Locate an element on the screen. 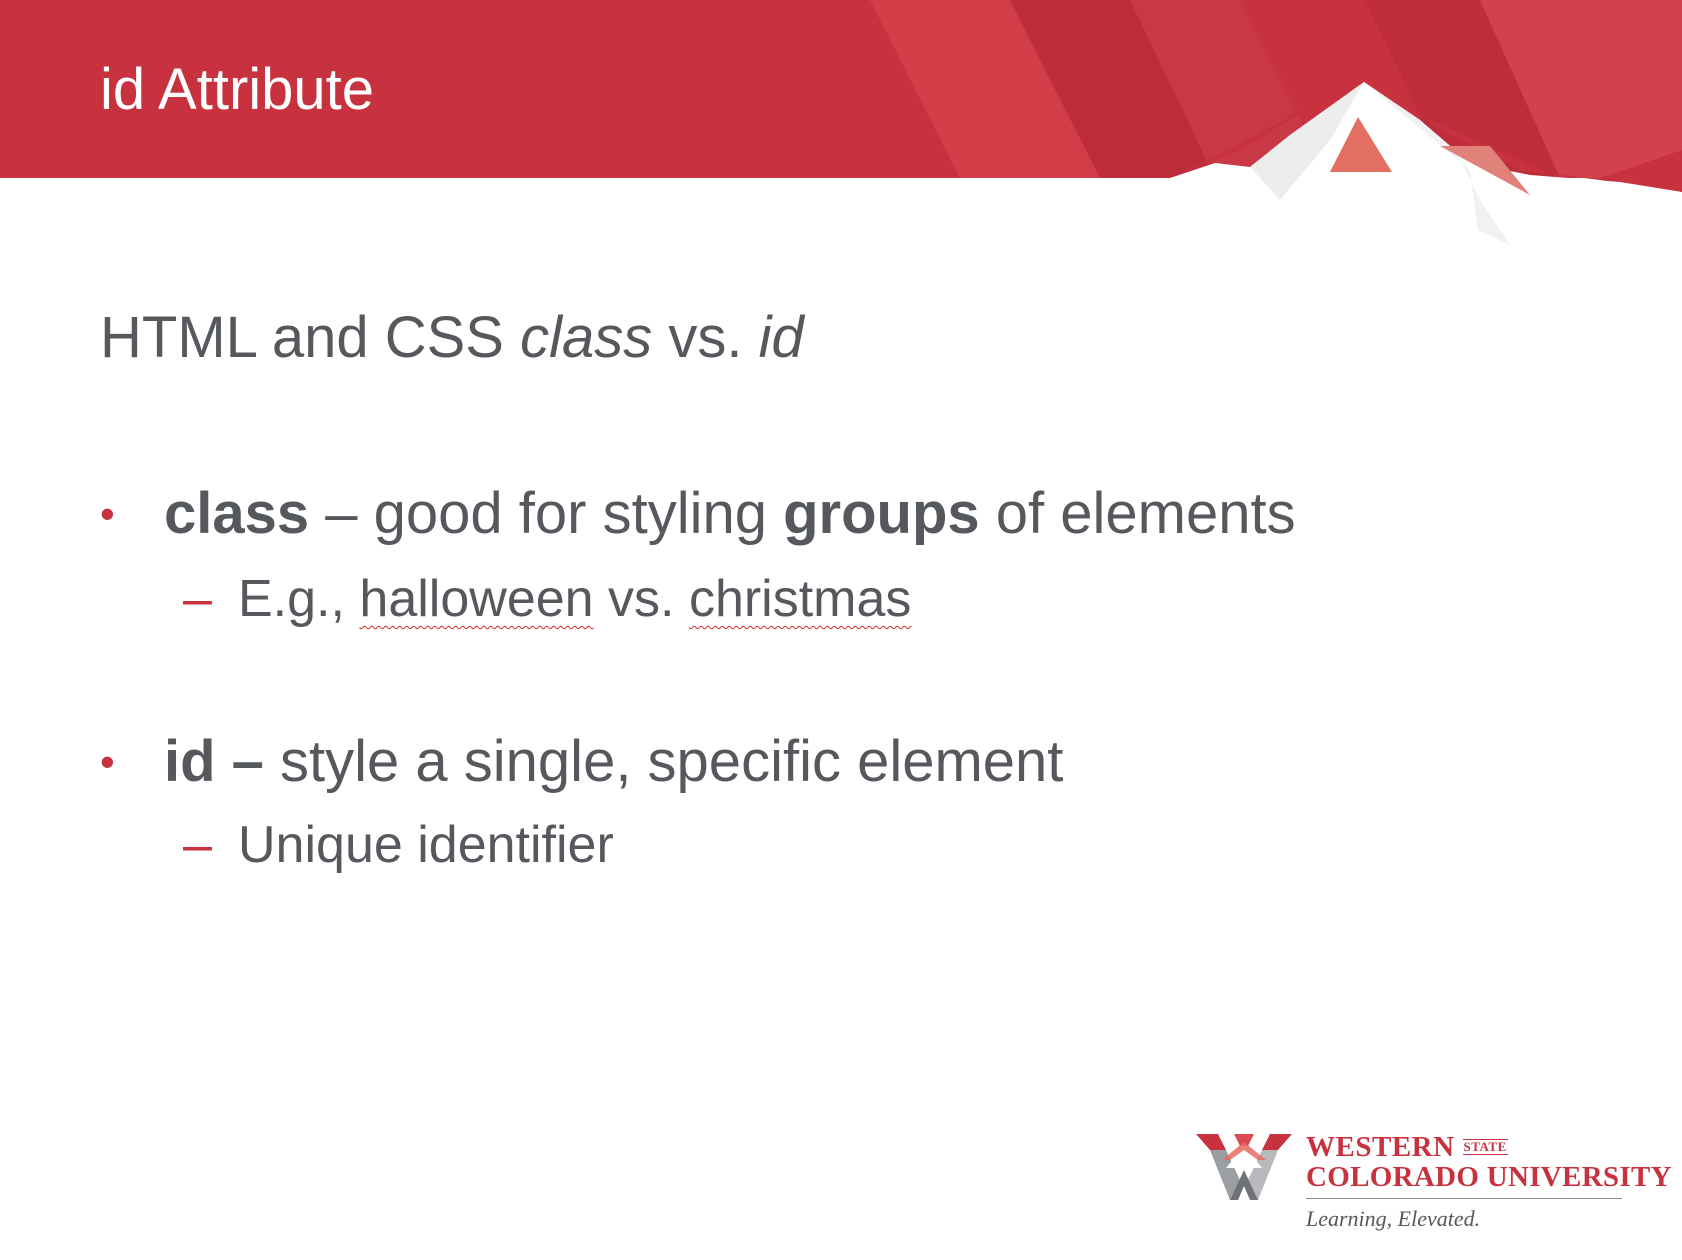 This screenshot has width=1682, height=1260. bullet-text-a: style a single, specific element is located at coordinates (663, 761).